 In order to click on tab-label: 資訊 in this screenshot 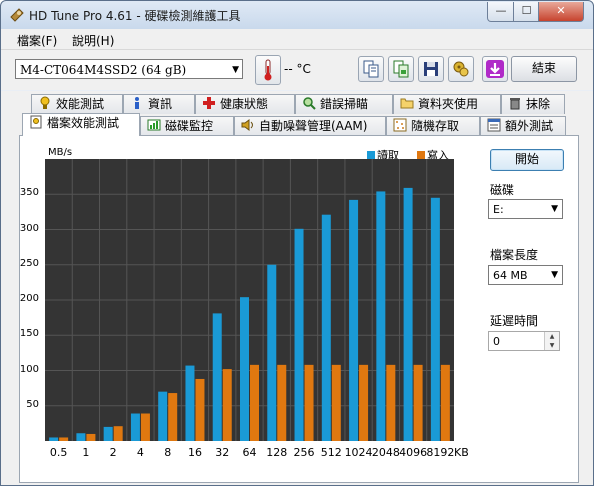, I will do `click(160, 104)`.